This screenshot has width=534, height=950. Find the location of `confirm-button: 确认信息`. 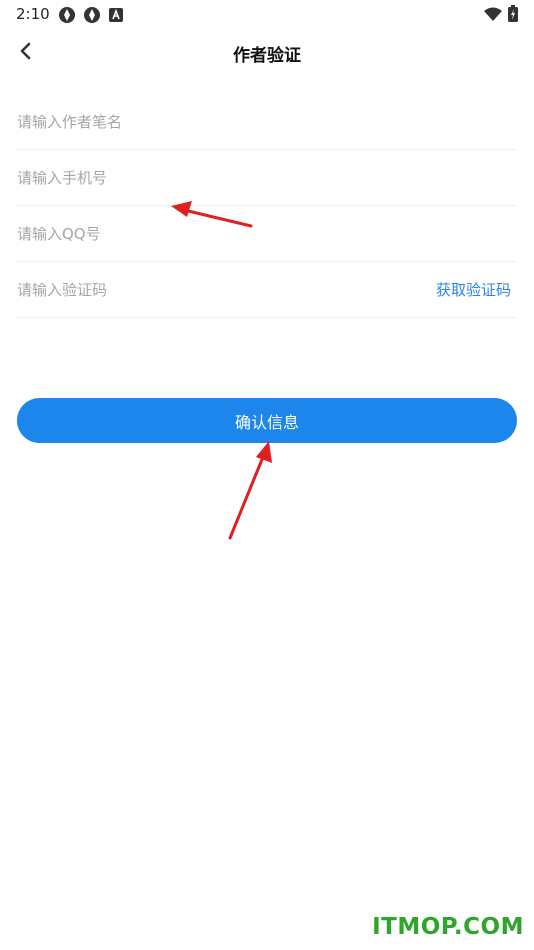

confirm-button: 确认信息 is located at coordinates (267, 420).